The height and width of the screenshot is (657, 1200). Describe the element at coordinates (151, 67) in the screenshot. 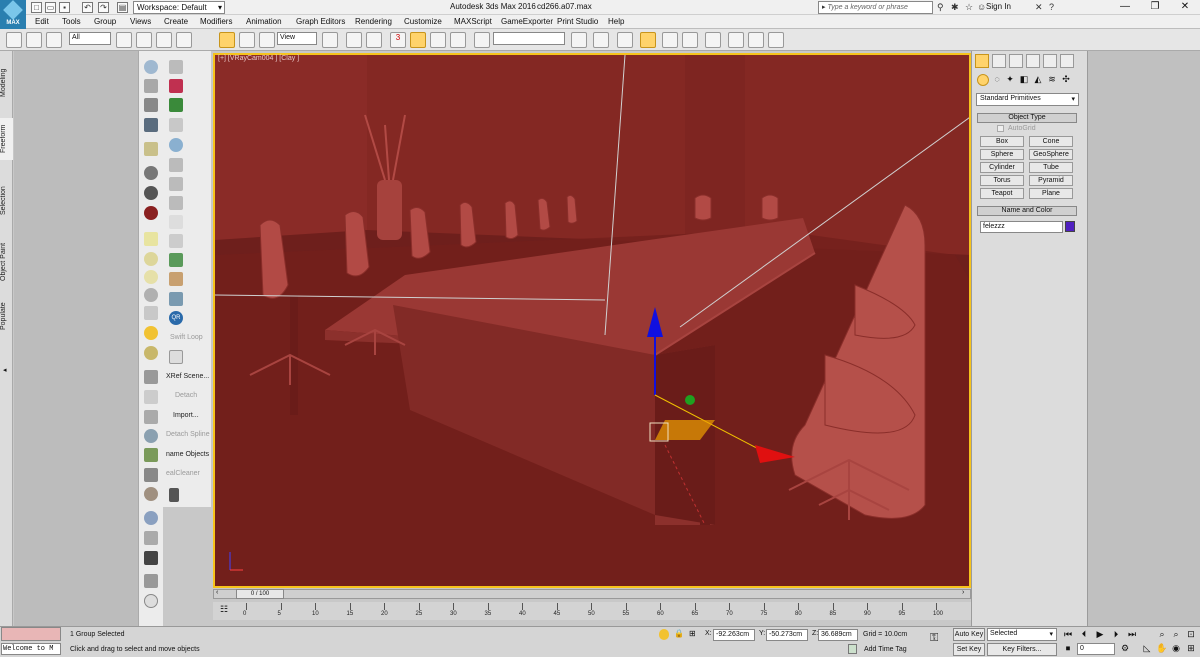

I see `sphere-tool-icon` at that location.